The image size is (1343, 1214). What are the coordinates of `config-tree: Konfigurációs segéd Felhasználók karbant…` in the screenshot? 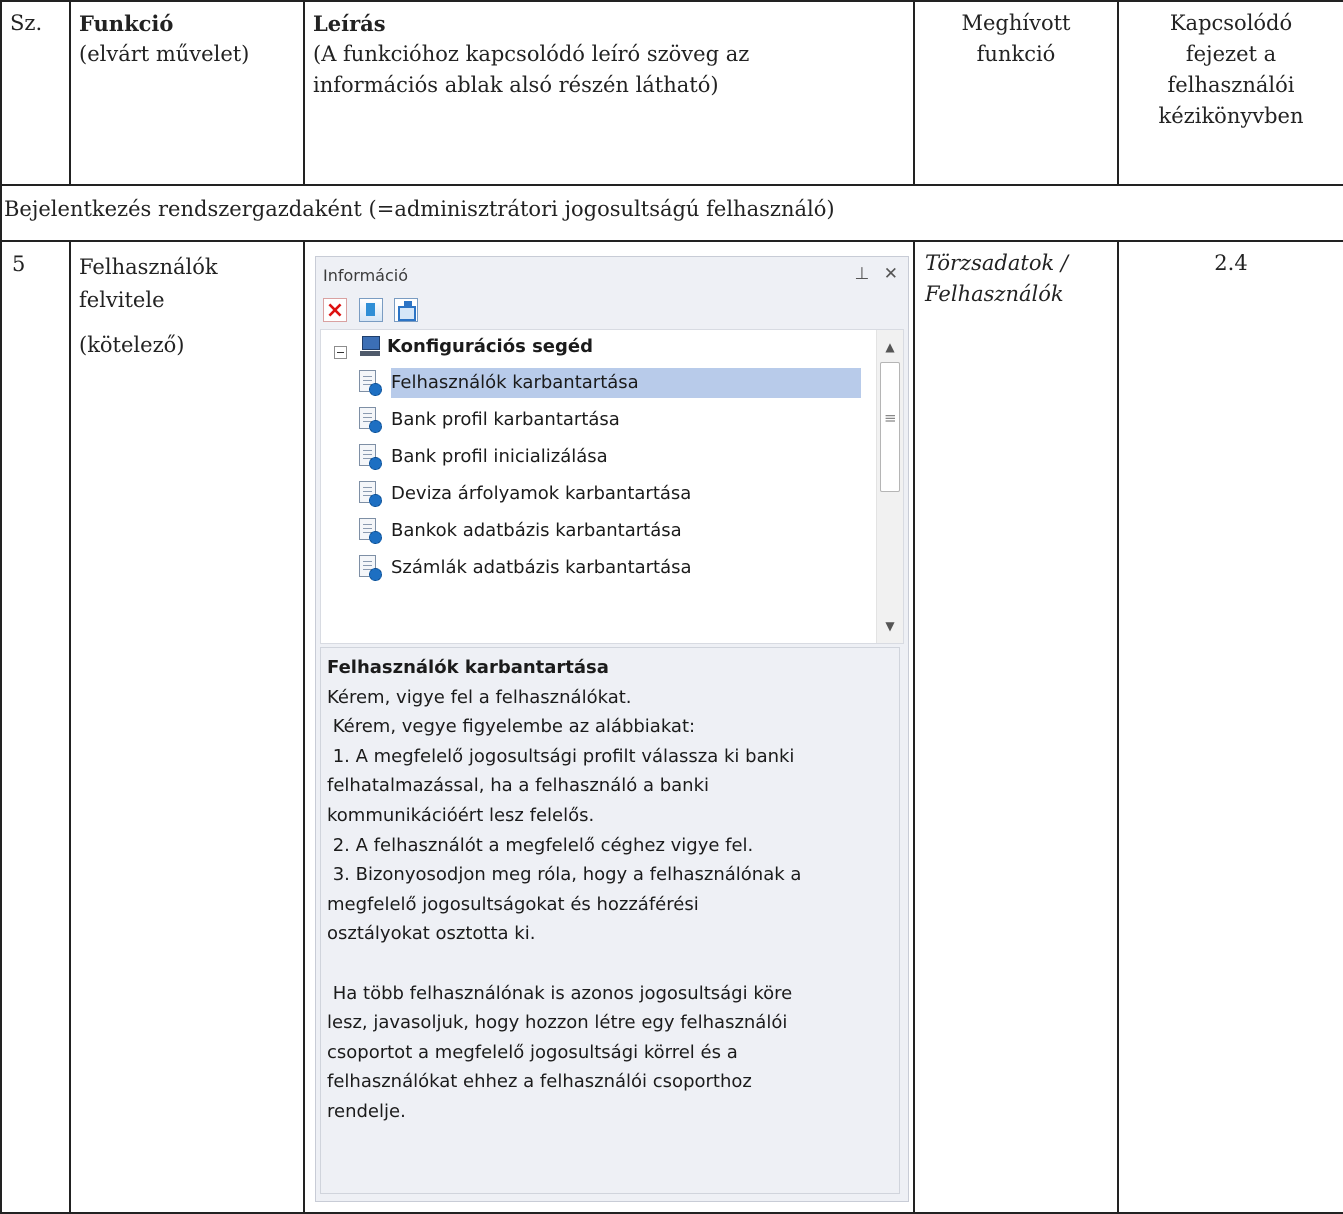 It's located at (612, 486).